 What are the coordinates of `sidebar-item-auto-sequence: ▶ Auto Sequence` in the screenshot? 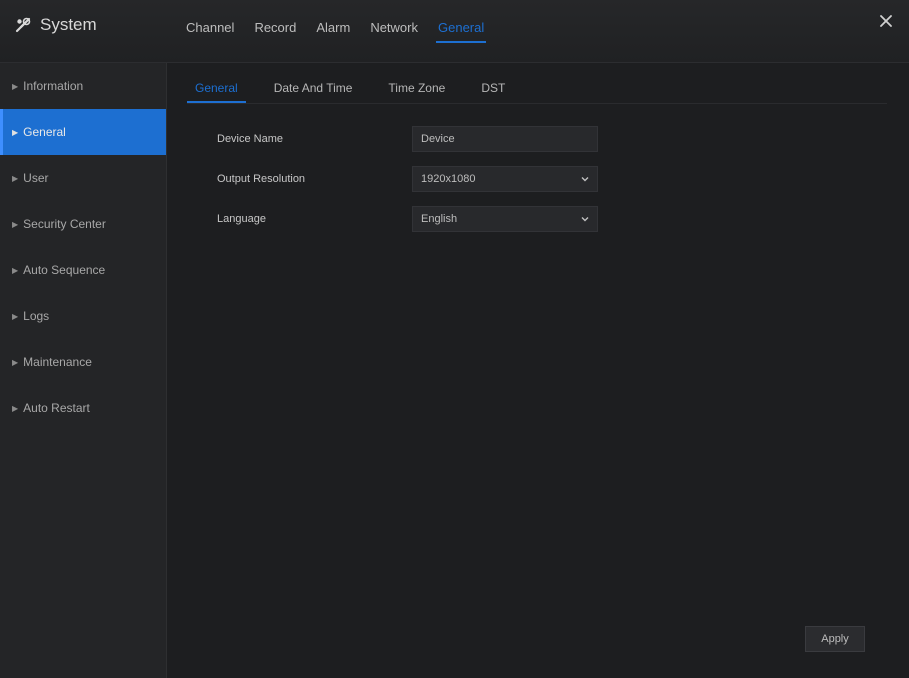 It's located at (83, 270).